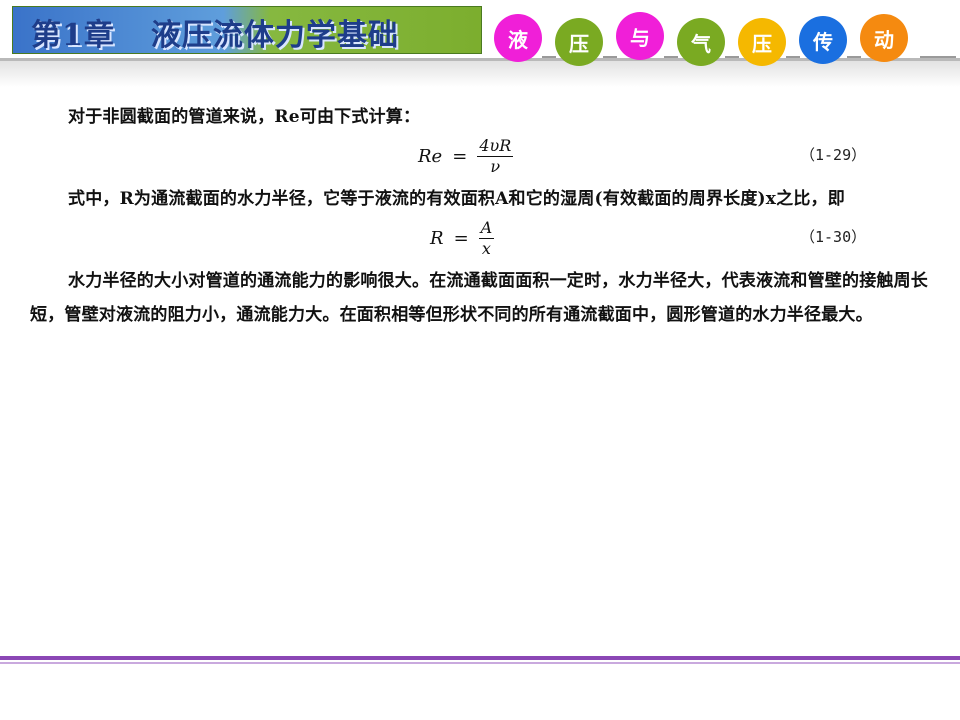 This screenshot has height=720, width=960. What do you see at coordinates (480, 658) in the screenshot?
I see `footer-divider` at bounding box center [480, 658].